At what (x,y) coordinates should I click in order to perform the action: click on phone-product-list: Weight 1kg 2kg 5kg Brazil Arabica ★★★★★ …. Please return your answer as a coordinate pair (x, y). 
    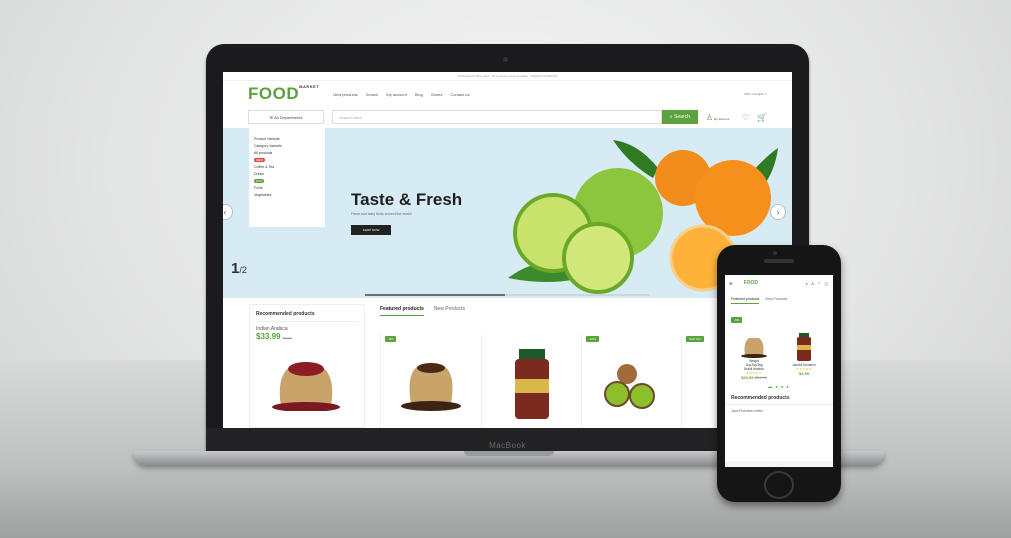
    Looking at the image, I should click on (779, 356).